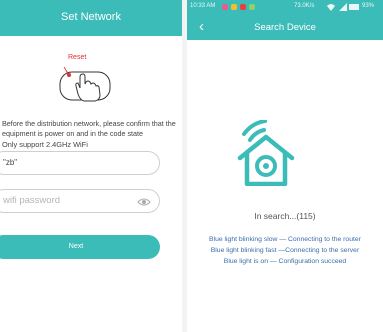 The height and width of the screenshot is (332, 383). I want to click on password-placeholder: wifi password, so click(32, 200).